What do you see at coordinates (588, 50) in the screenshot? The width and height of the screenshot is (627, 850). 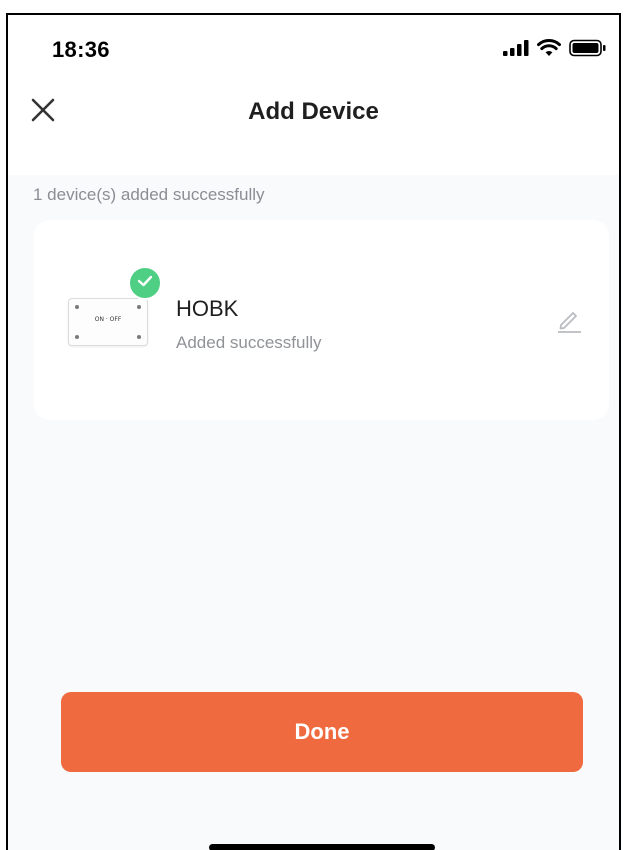 I see `battery-icon` at bounding box center [588, 50].